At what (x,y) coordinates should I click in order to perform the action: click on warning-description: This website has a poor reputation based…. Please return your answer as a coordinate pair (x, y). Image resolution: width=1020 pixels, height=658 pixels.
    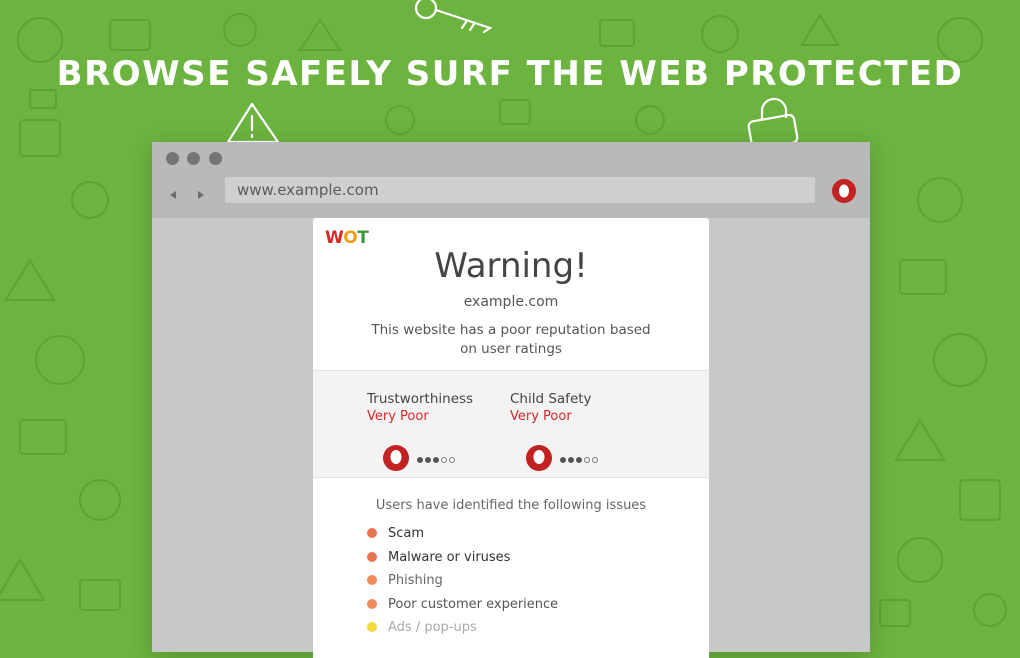
    Looking at the image, I should click on (511, 339).